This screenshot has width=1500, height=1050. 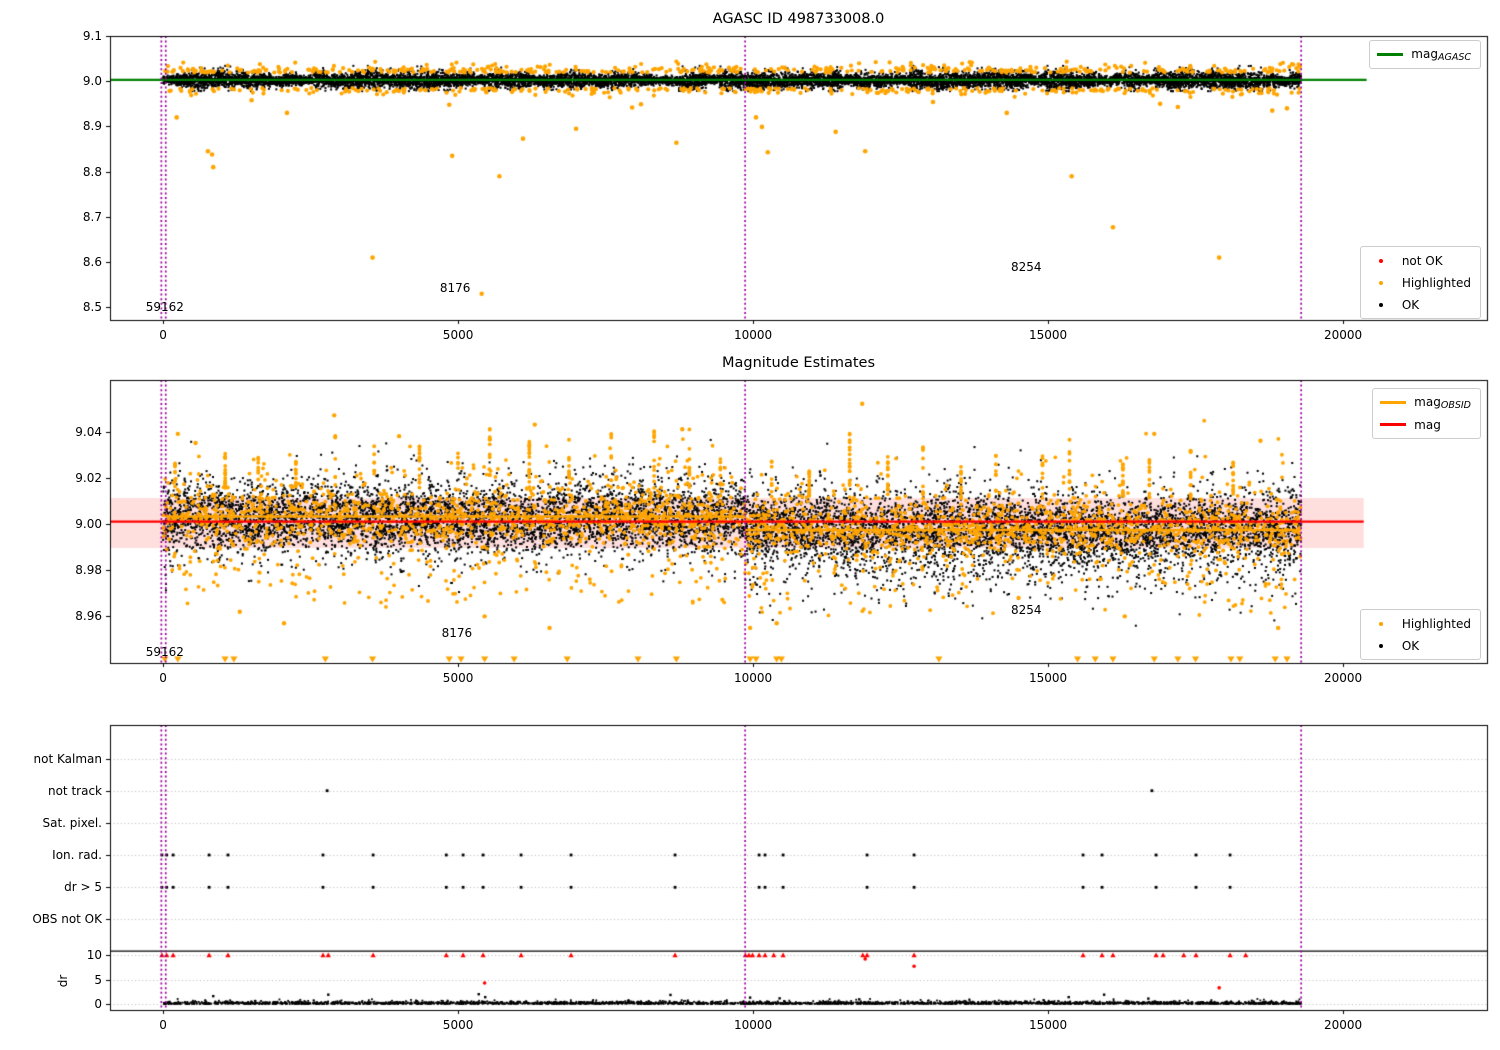 I want to click on legend-label-mag-agasc: magAGASC, so click(x=1441, y=54).